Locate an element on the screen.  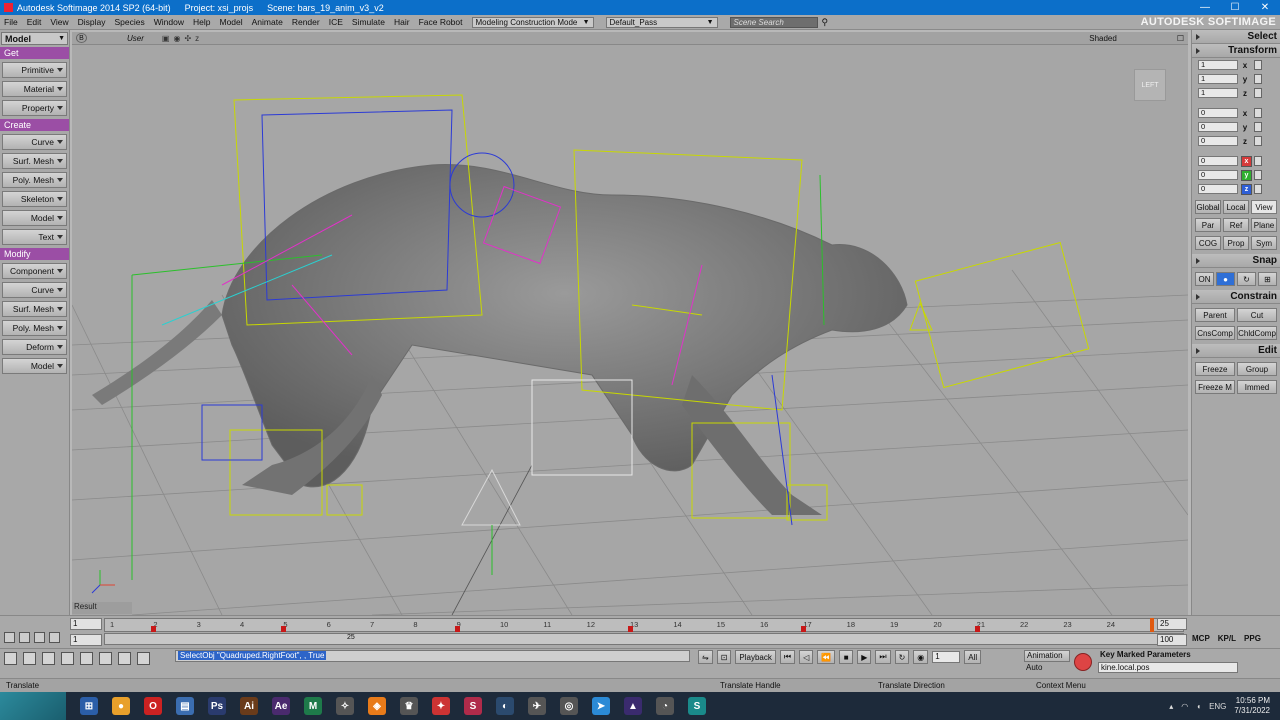
snap-curve-icon: ↻ is located at coordinates (1246, 279).